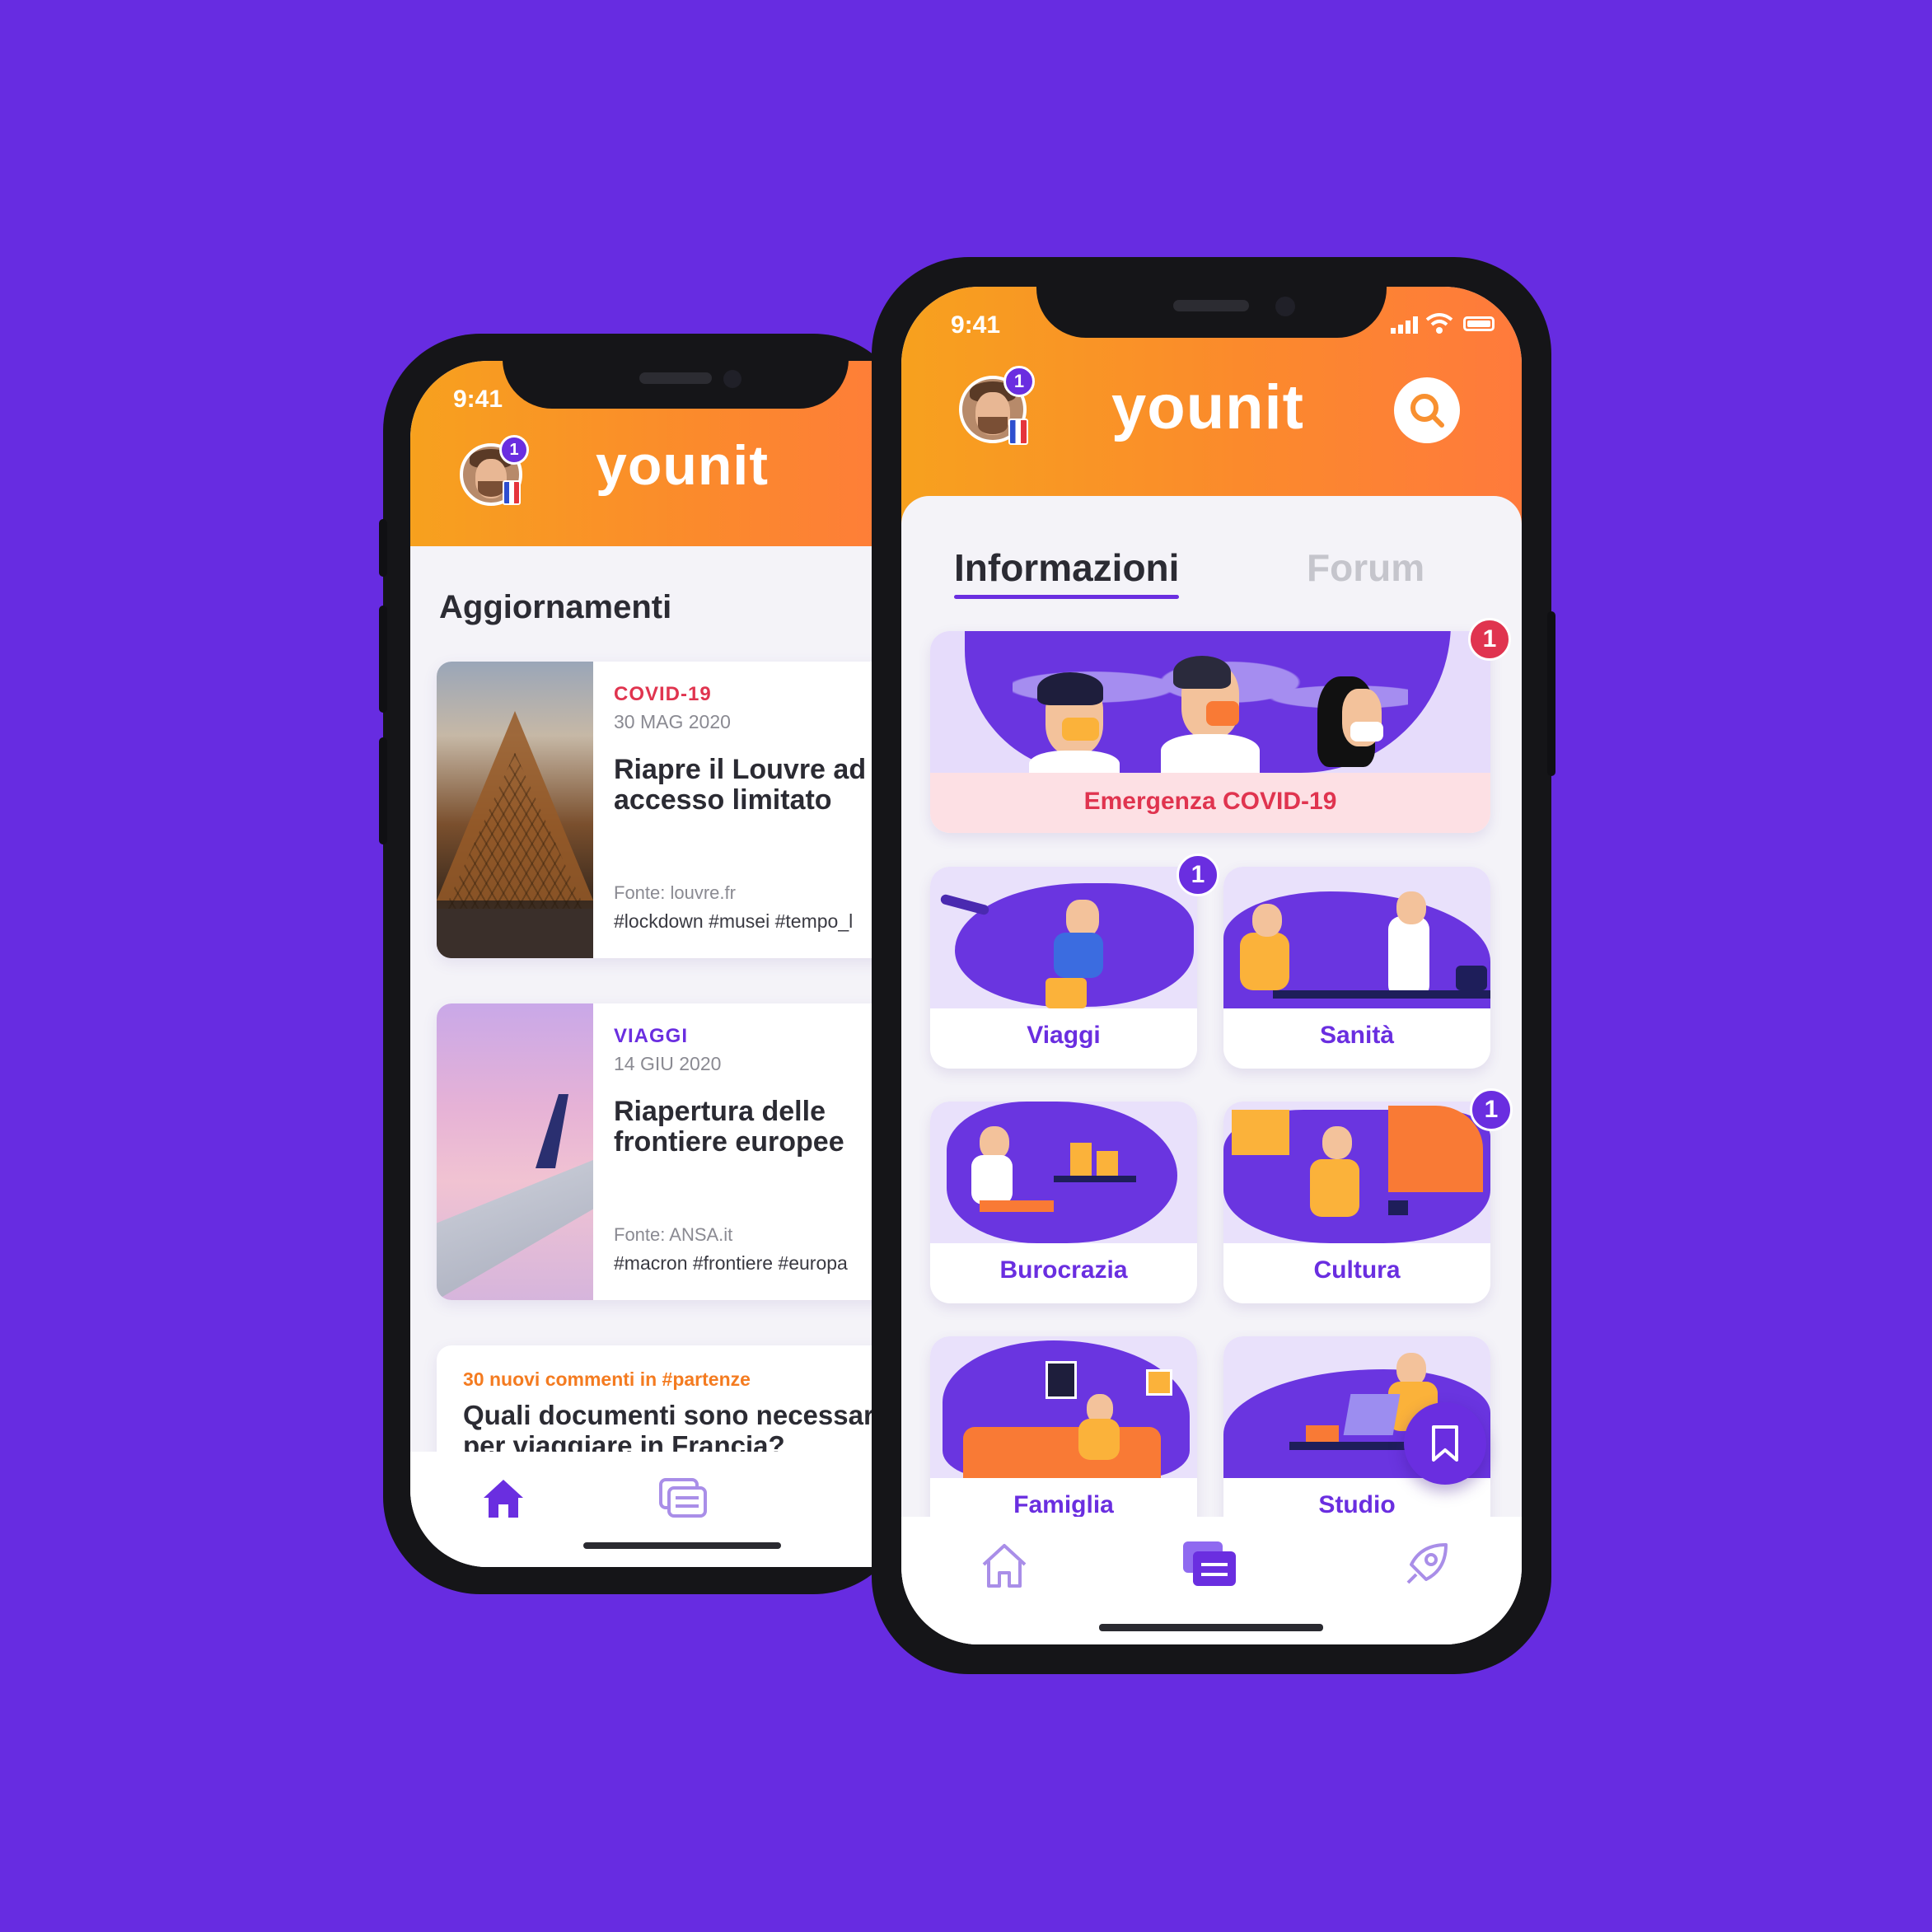  What do you see at coordinates (515, 1151) in the screenshot?
I see `airplane-wing-image` at bounding box center [515, 1151].